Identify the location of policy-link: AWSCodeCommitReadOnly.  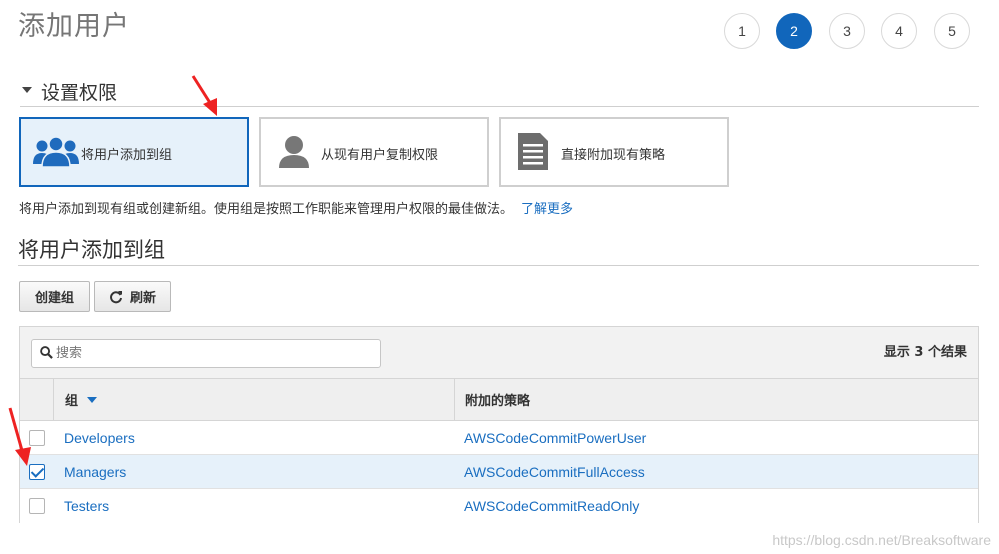
(551, 505).